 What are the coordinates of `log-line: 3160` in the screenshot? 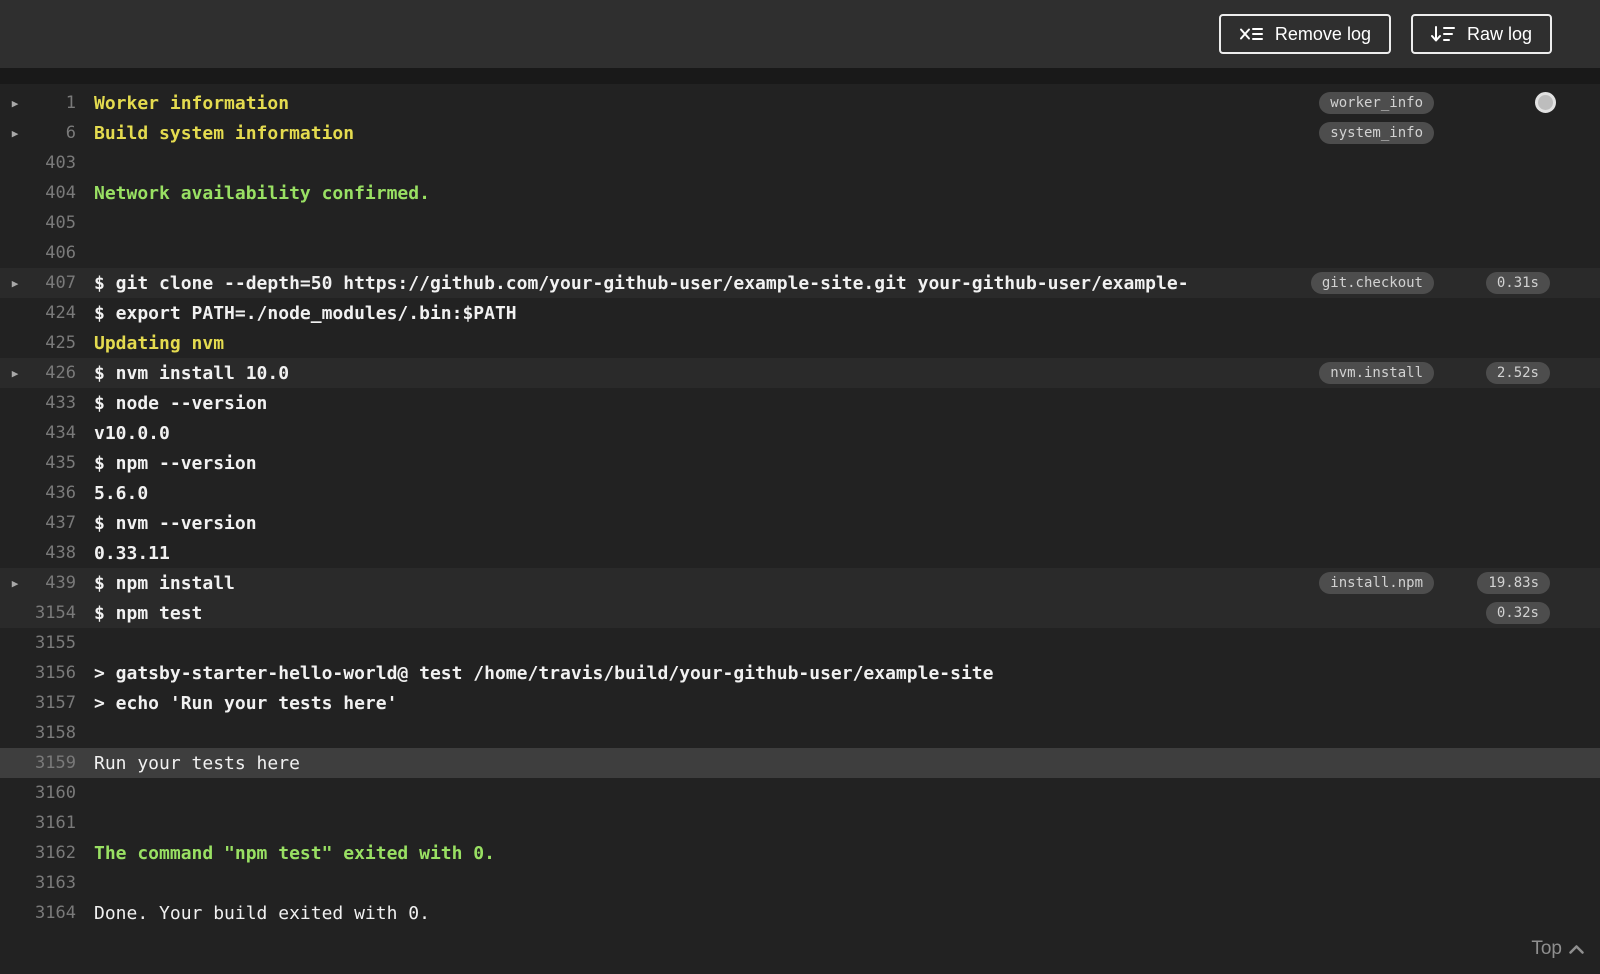 It's located at (800, 793).